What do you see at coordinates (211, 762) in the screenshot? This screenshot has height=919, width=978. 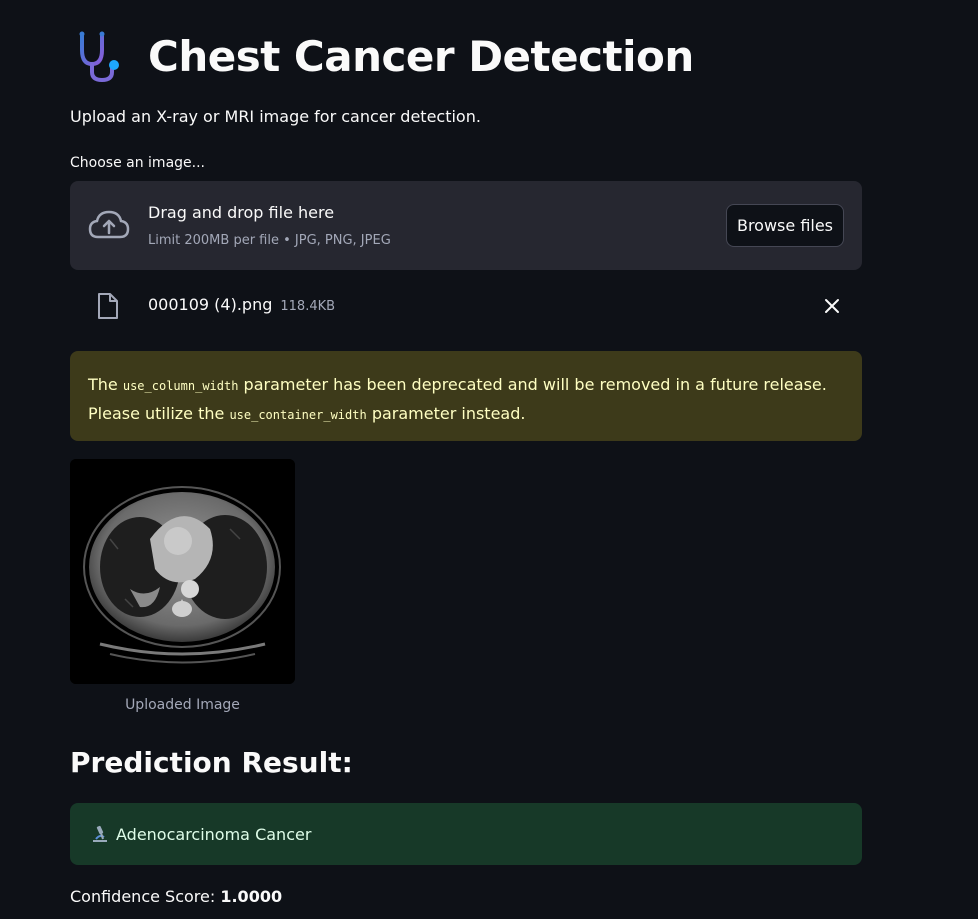 I see `prediction-heading: Prediction Result:` at bounding box center [211, 762].